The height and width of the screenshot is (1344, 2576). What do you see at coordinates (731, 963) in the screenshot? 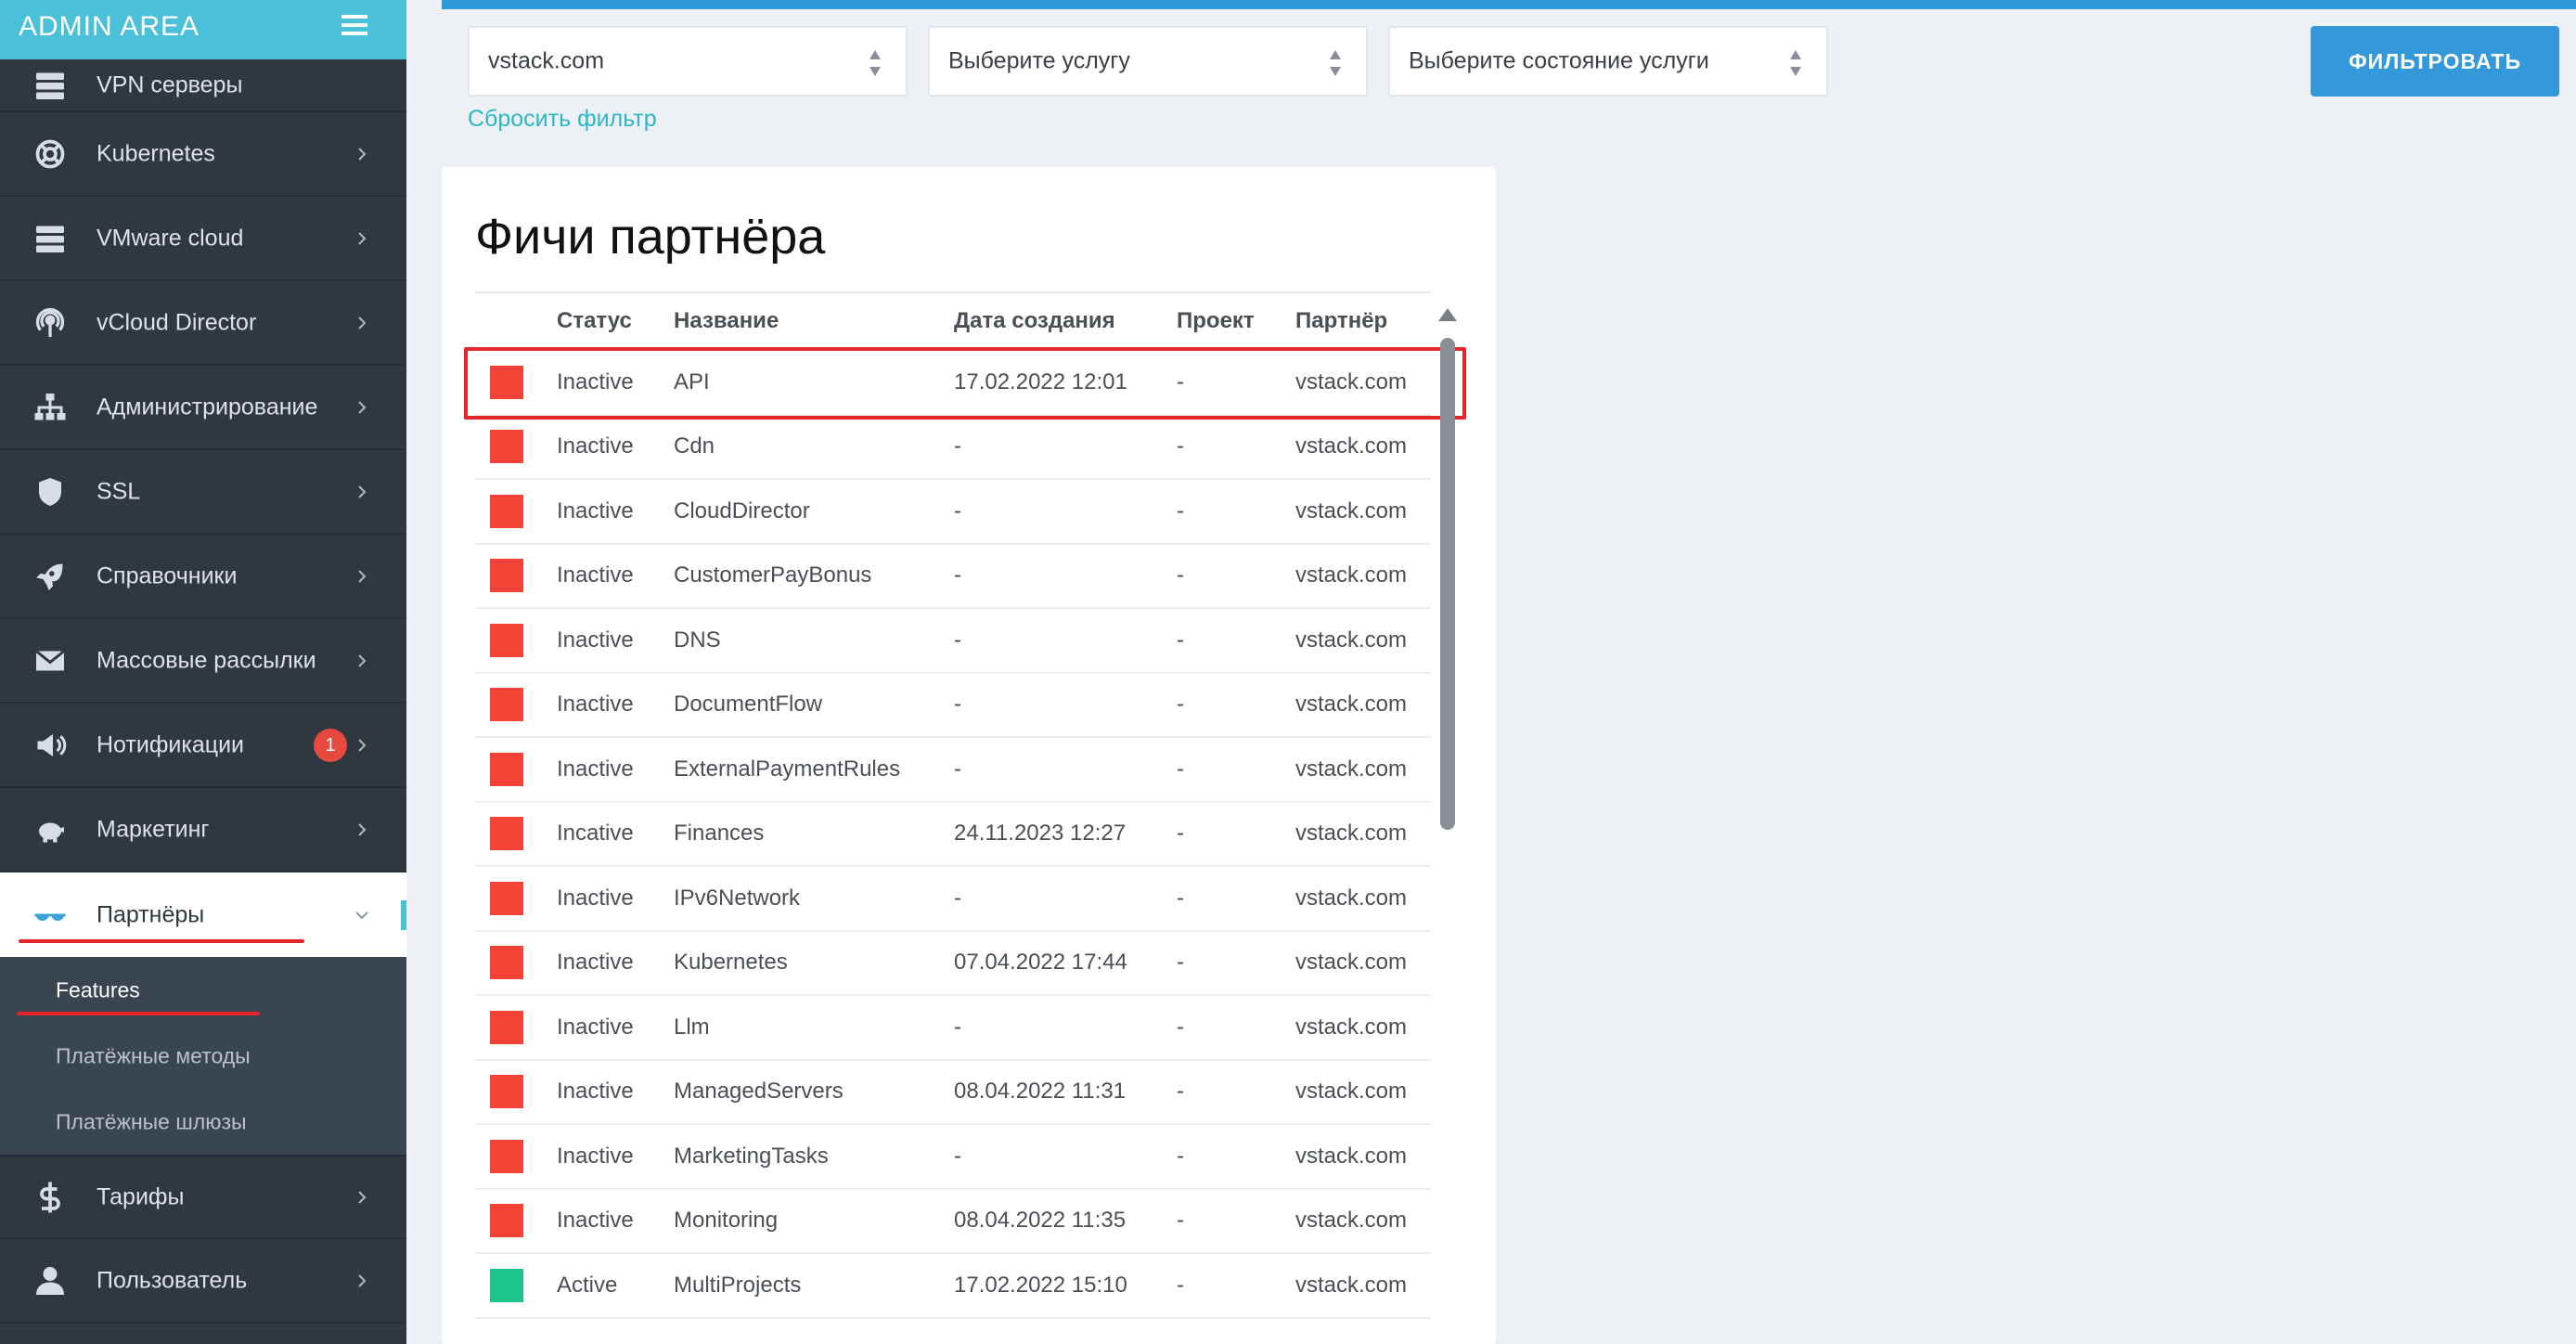
I see `cell-name: Kubernetes` at bounding box center [731, 963].